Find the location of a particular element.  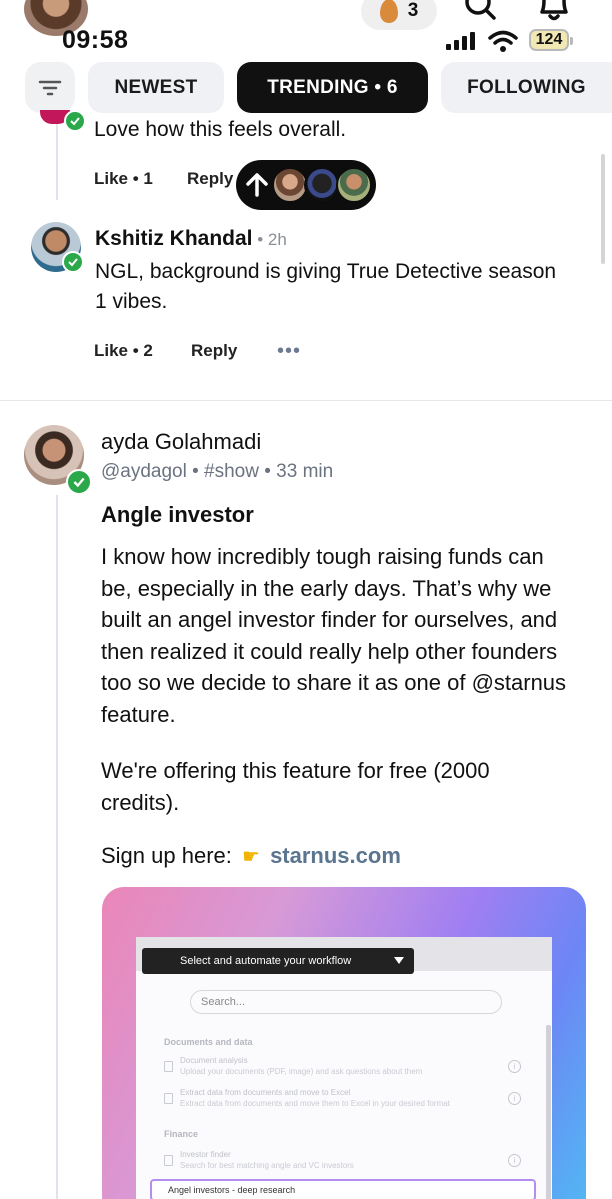

filter-button is located at coordinates (50, 87).